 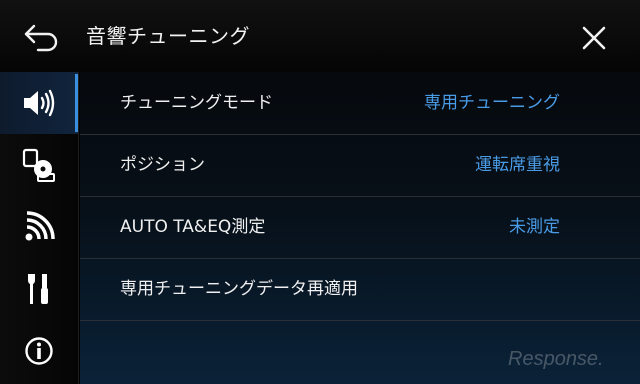 I want to click on back-button, so click(x=42, y=37).